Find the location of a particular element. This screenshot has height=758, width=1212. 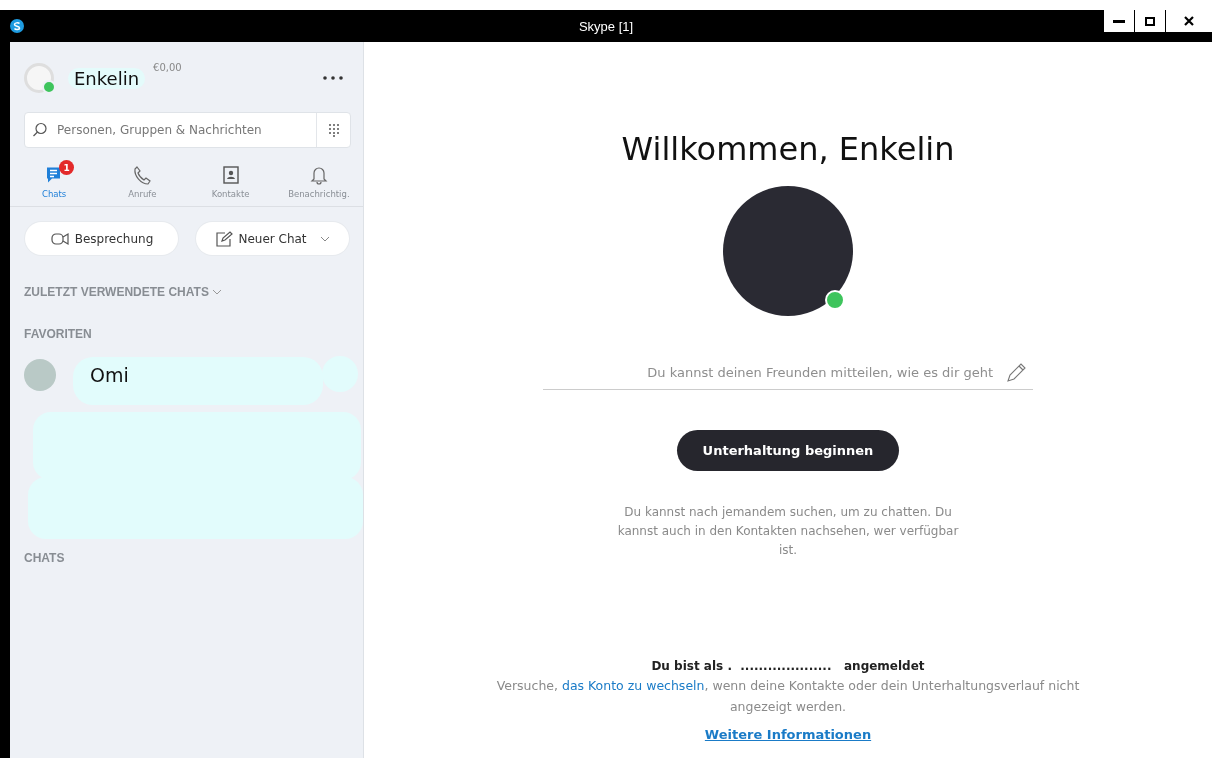

minimize-button is located at coordinates (1119, 21).